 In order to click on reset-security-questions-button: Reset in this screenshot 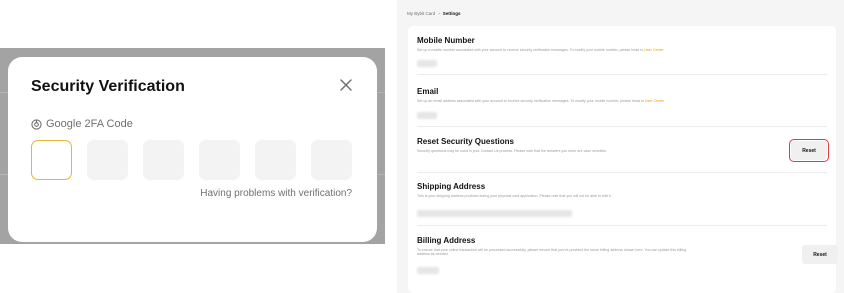, I will do `click(809, 150)`.